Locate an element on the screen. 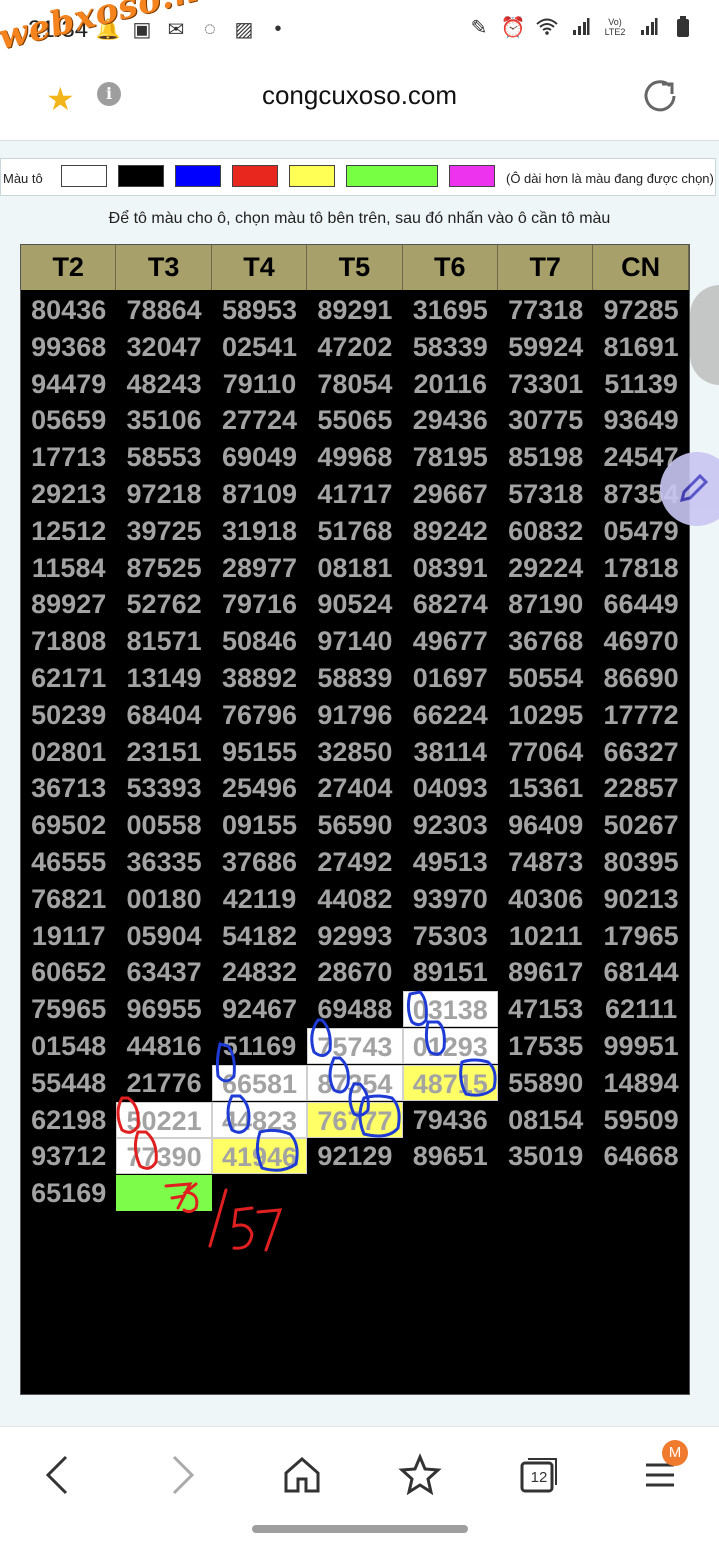 This screenshot has width=719, height=1545. grid-cell: 04093 is located at coordinates (450, 788).